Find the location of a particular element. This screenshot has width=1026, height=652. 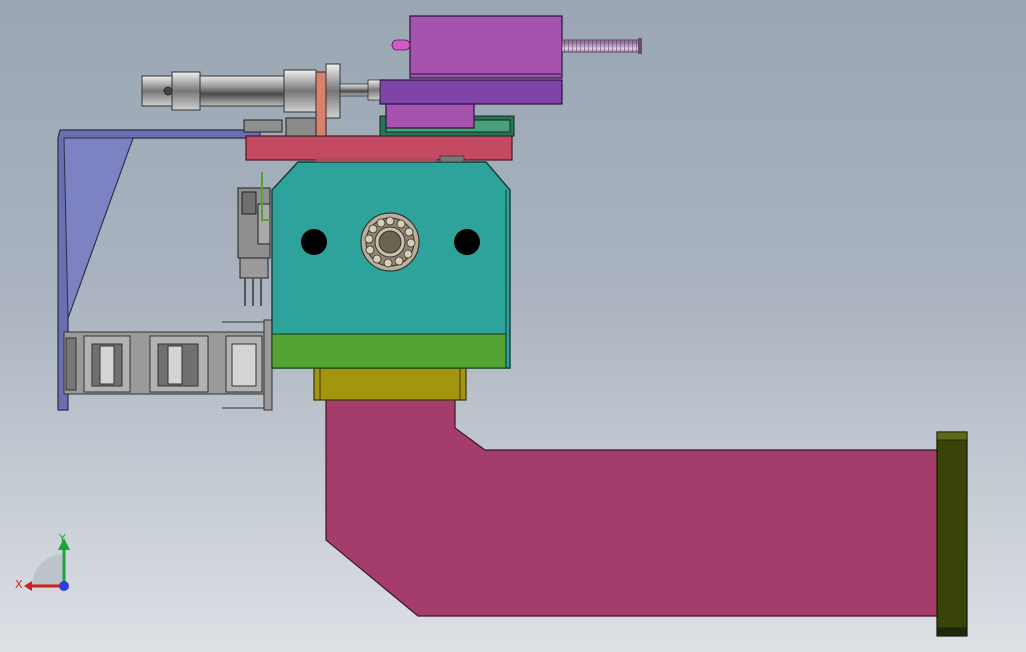

y-axis-label: Y is located at coordinates (62, 538).